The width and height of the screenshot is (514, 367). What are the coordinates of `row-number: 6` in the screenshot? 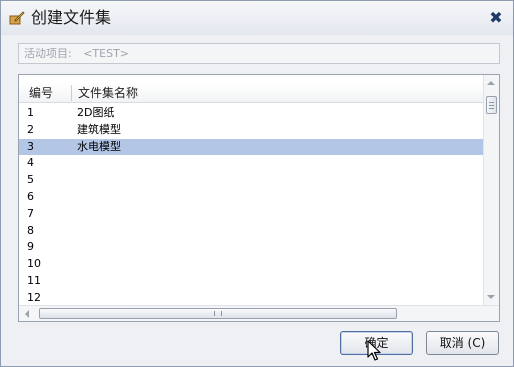 It's located at (30, 196).